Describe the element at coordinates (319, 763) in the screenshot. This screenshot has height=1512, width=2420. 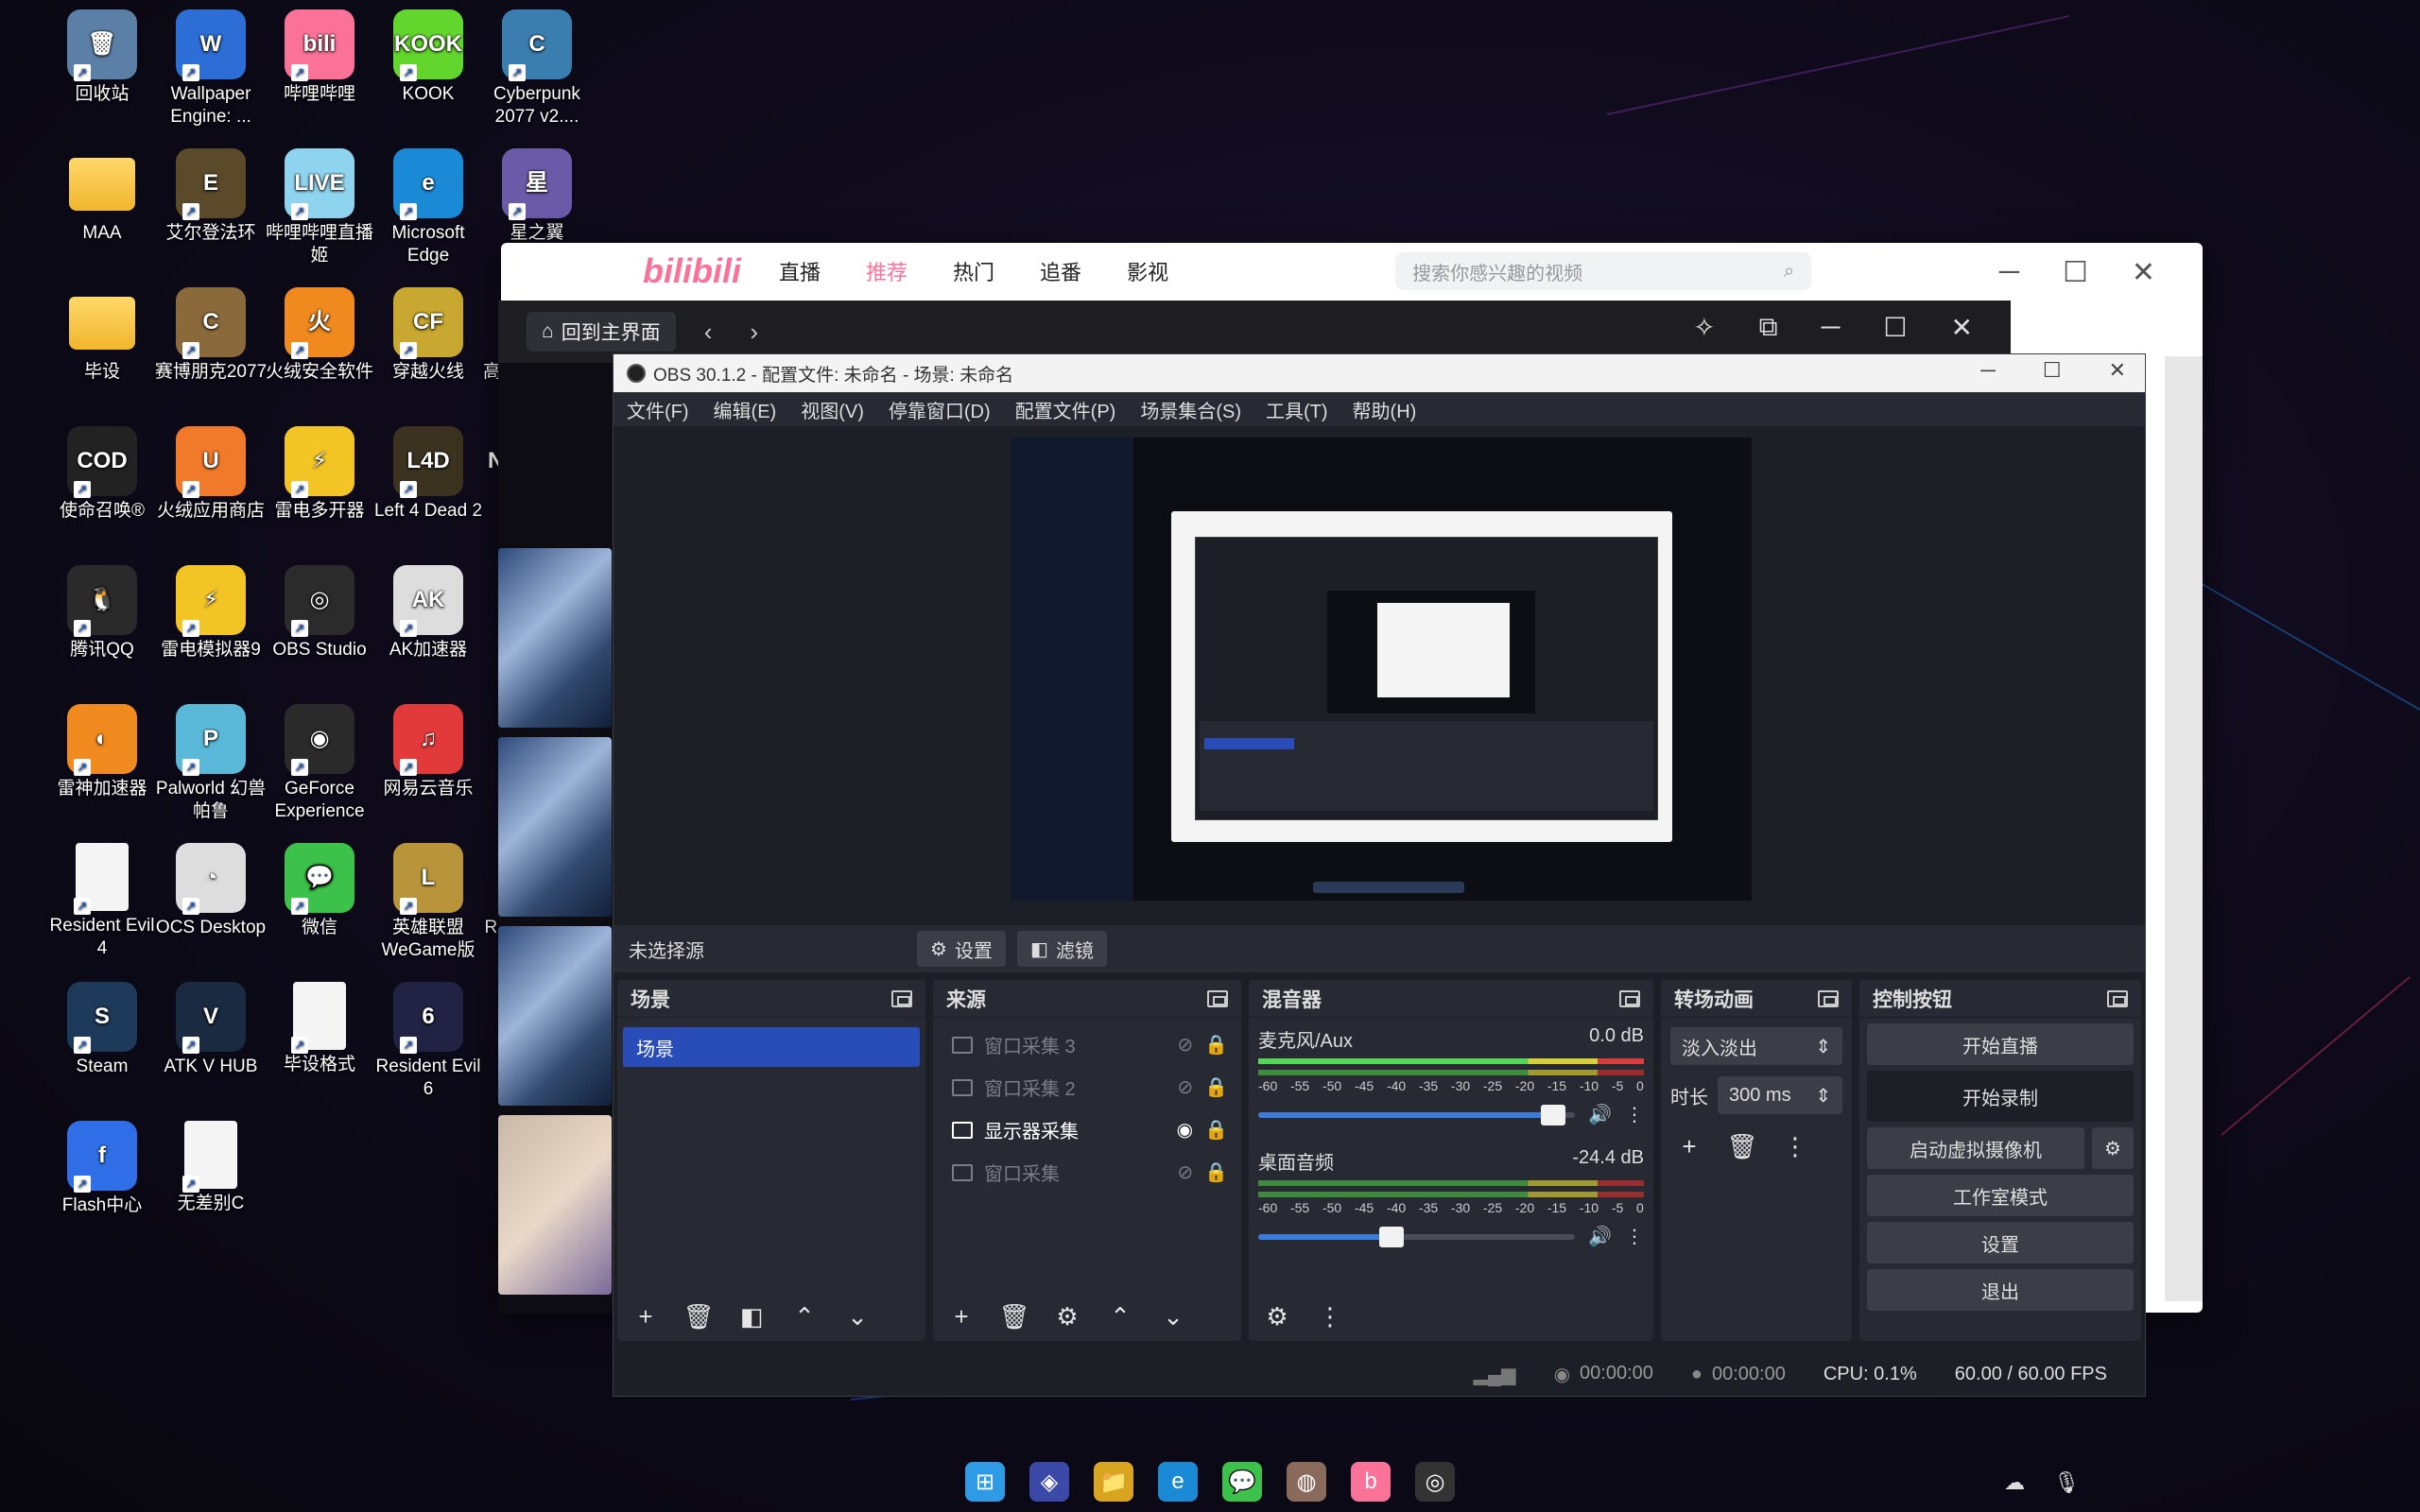
I see `desktop-icon: ◉ GeForce Experience ↗` at that location.